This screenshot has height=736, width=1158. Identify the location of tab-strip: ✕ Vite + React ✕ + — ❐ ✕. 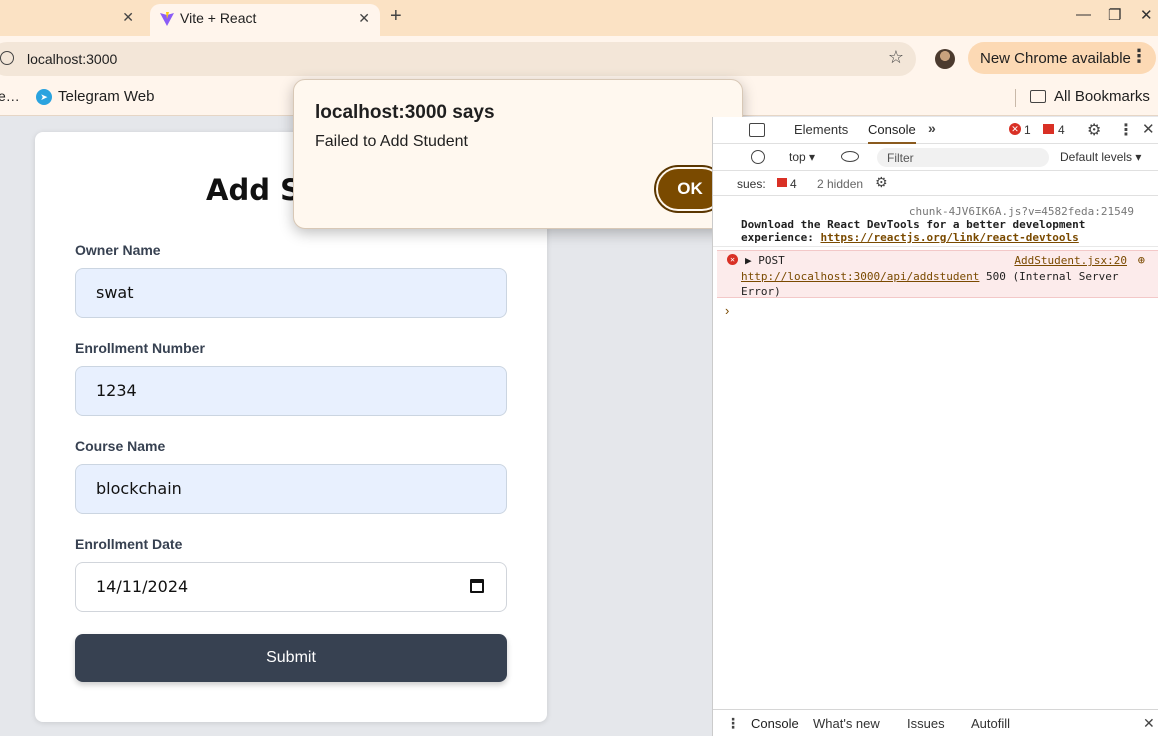
(579, 18).